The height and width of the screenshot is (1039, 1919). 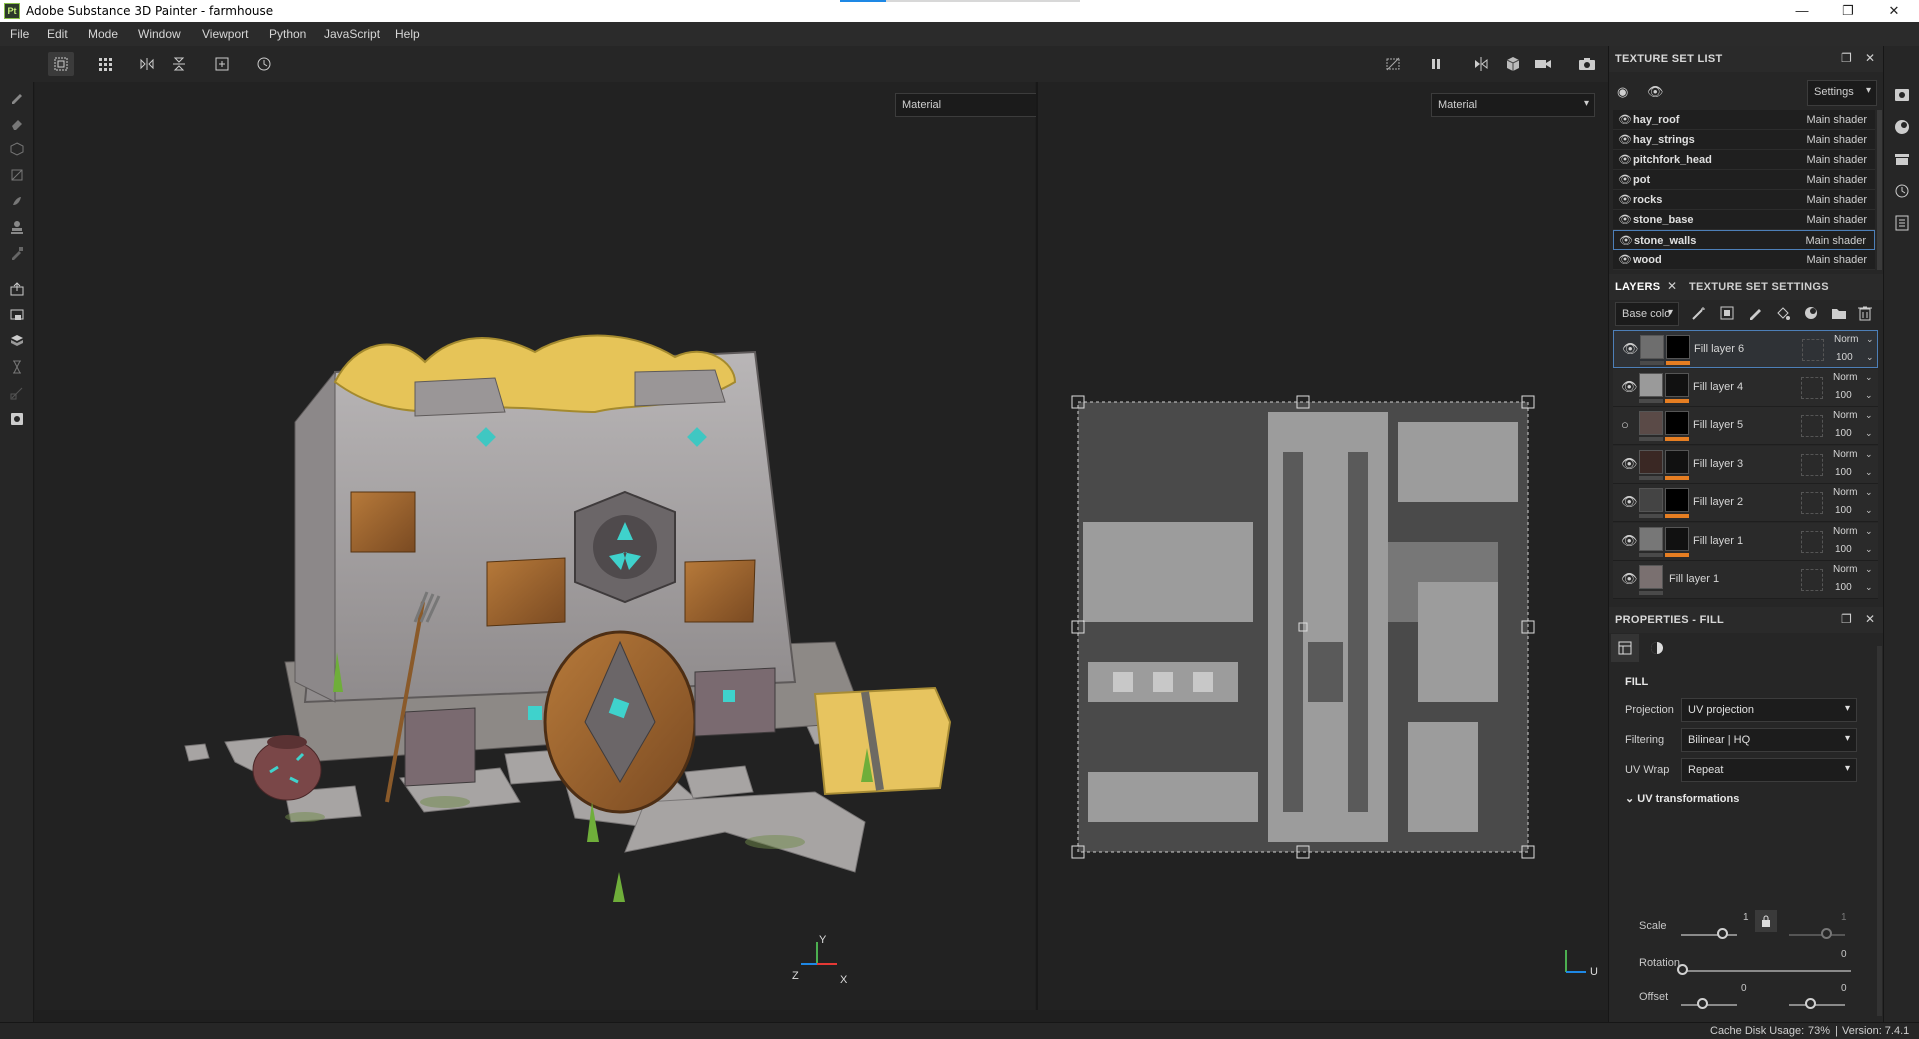 I want to click on texture-set-row: 👁 pitchfork_head Main shader, so click(x=1744, y=160).